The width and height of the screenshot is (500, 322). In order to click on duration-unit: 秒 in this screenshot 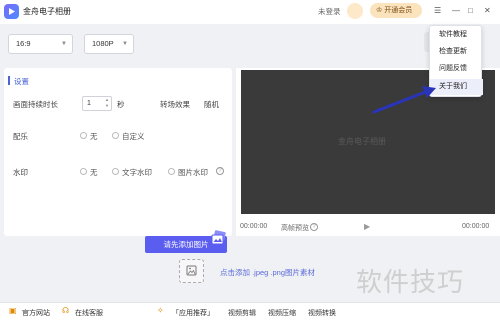, I will do `click(121, 104)`.